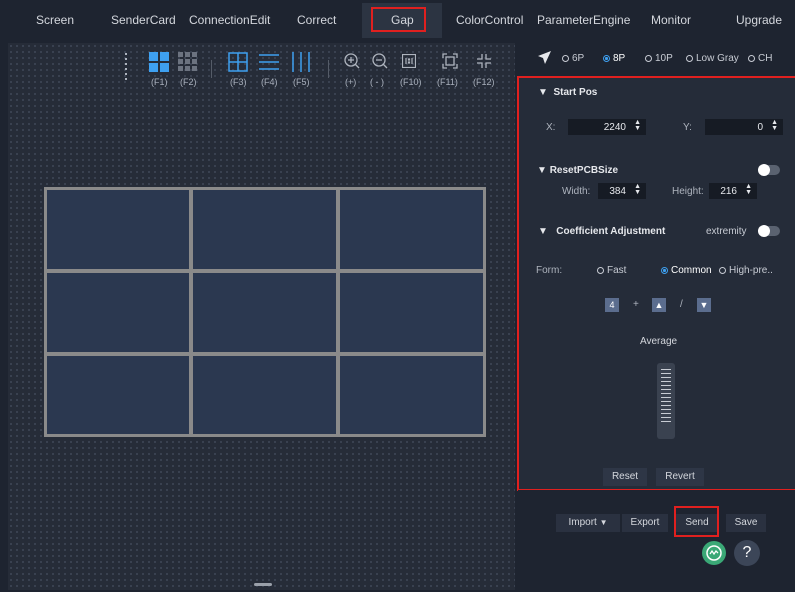  I want to click on help-icon: ?, so click(747, 553).